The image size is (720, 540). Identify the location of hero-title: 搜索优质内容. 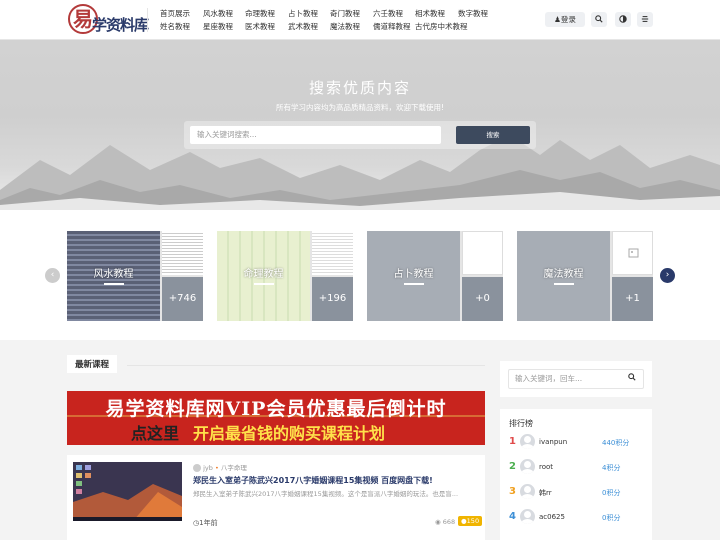
(359, 88).